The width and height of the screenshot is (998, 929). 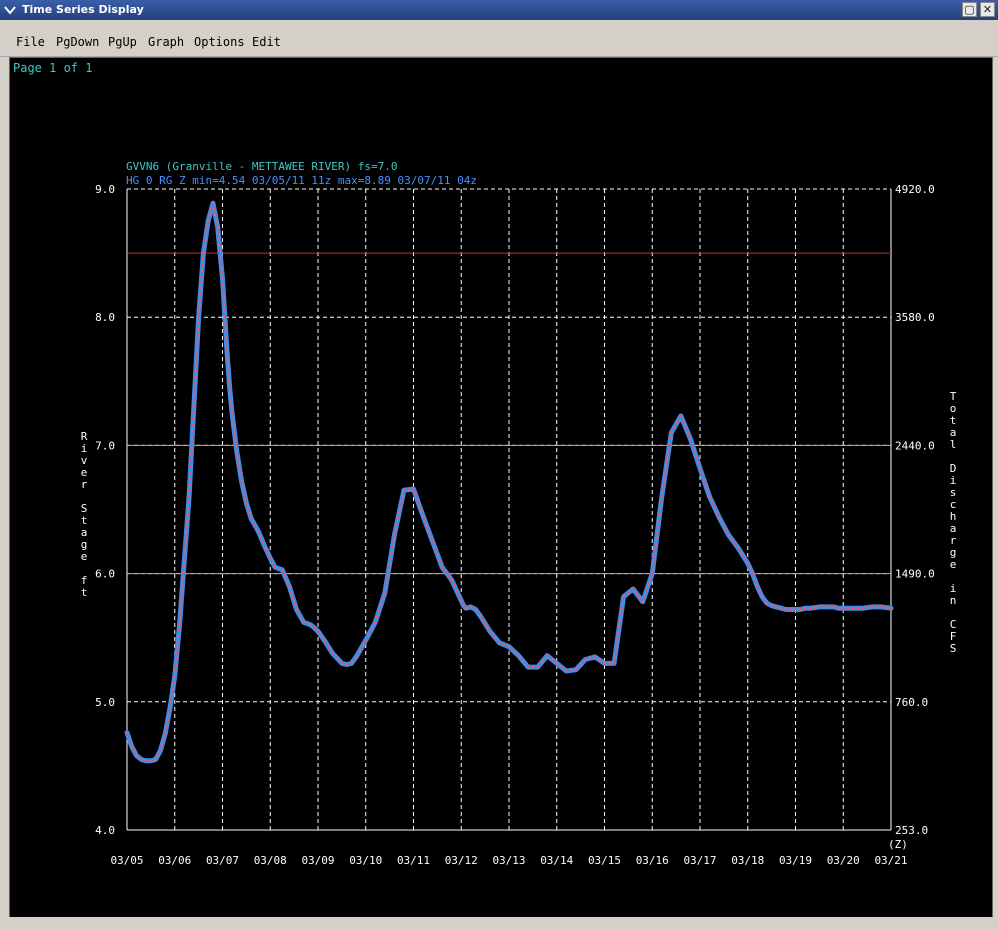 What do you see at coordinates (652, 860) in the screenshot?
I see `x-tick-label: 03/16` at bounding box center [652, 860].